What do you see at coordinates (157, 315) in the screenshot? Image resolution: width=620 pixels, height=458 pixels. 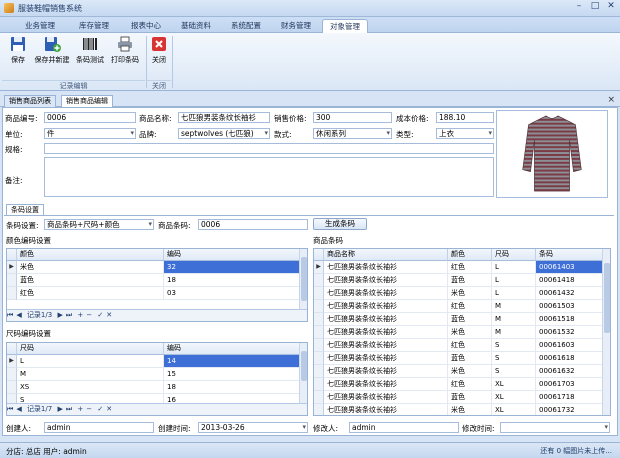 I see `color-grid-navigator: ⏮ ◀ 记录1/3 ▶ ⏭ + − ✓ ✕` at bounding box center [157, 315].